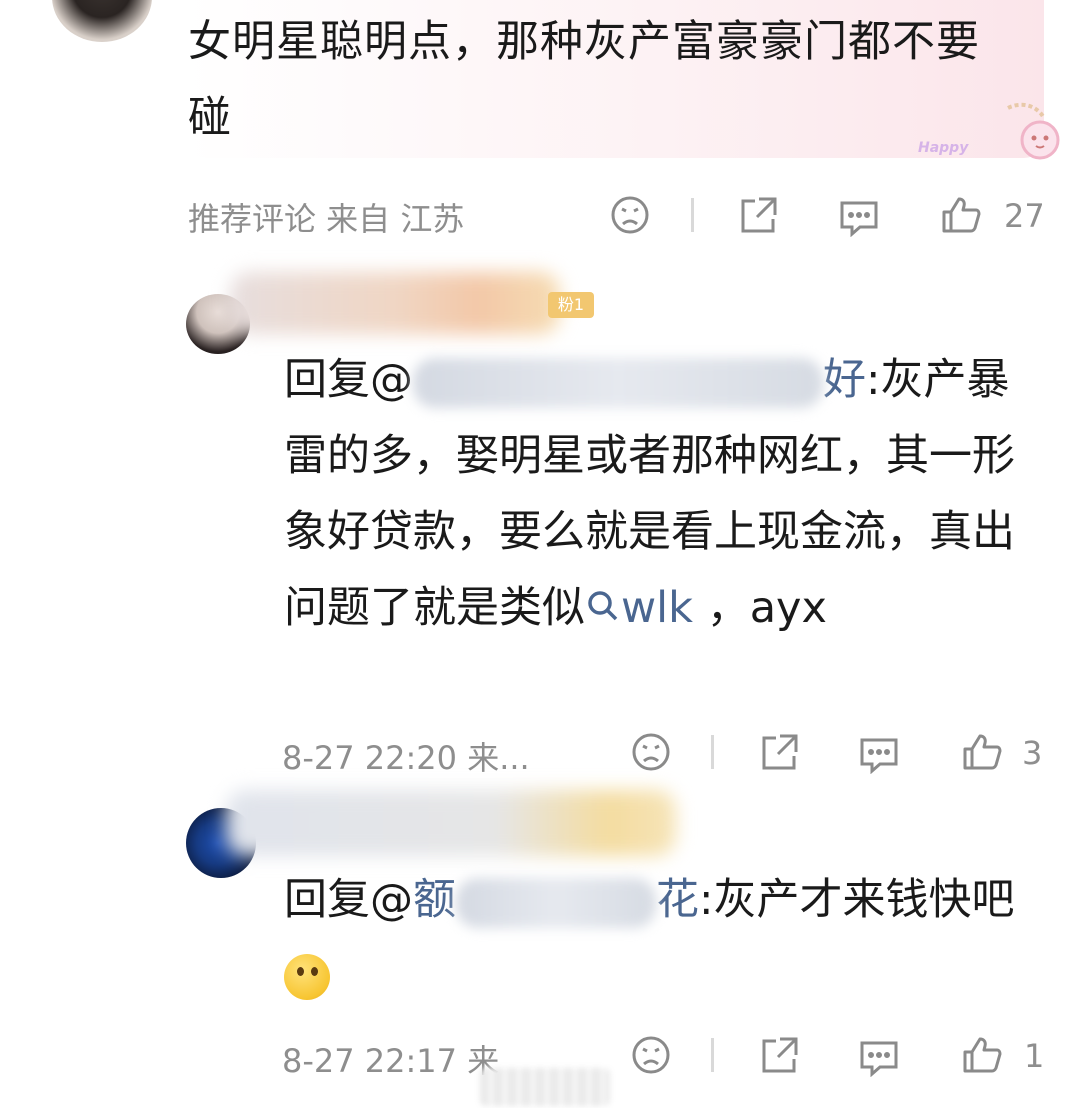  What do you see at coordinates (545, 1087) in the screenshot?
I see `watermark-blurred` at bounding box center [545, 1087].